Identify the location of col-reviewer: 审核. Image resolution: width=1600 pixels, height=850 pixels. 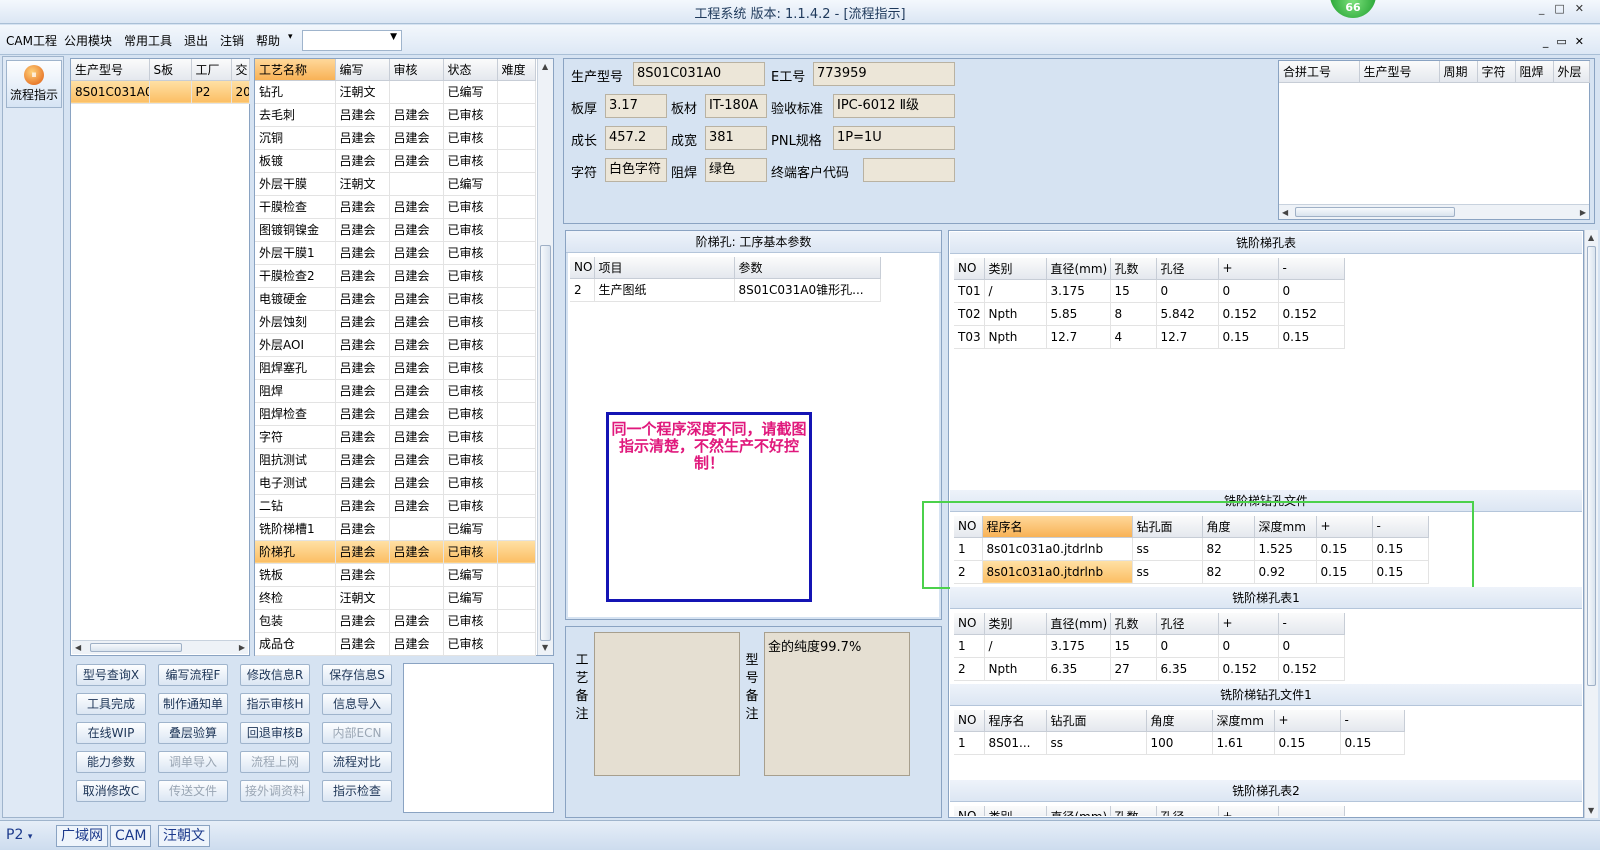
(416, 70).